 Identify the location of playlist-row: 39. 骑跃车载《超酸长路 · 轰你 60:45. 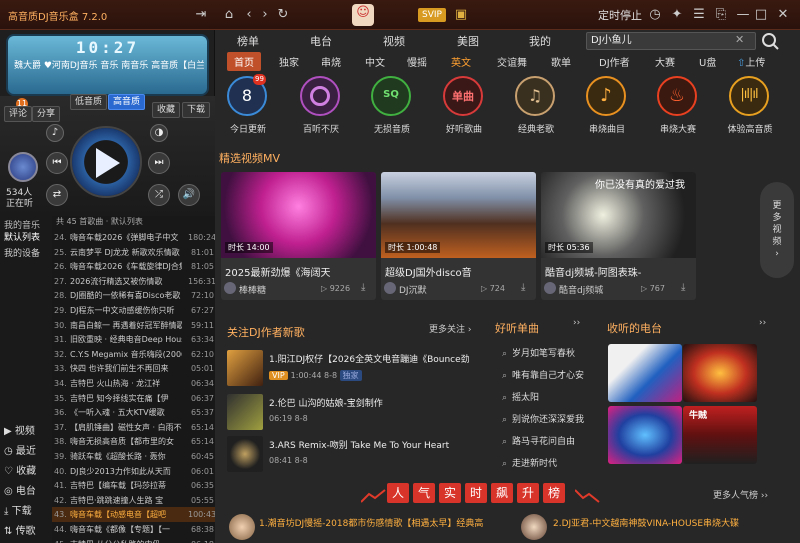
(133, 456).